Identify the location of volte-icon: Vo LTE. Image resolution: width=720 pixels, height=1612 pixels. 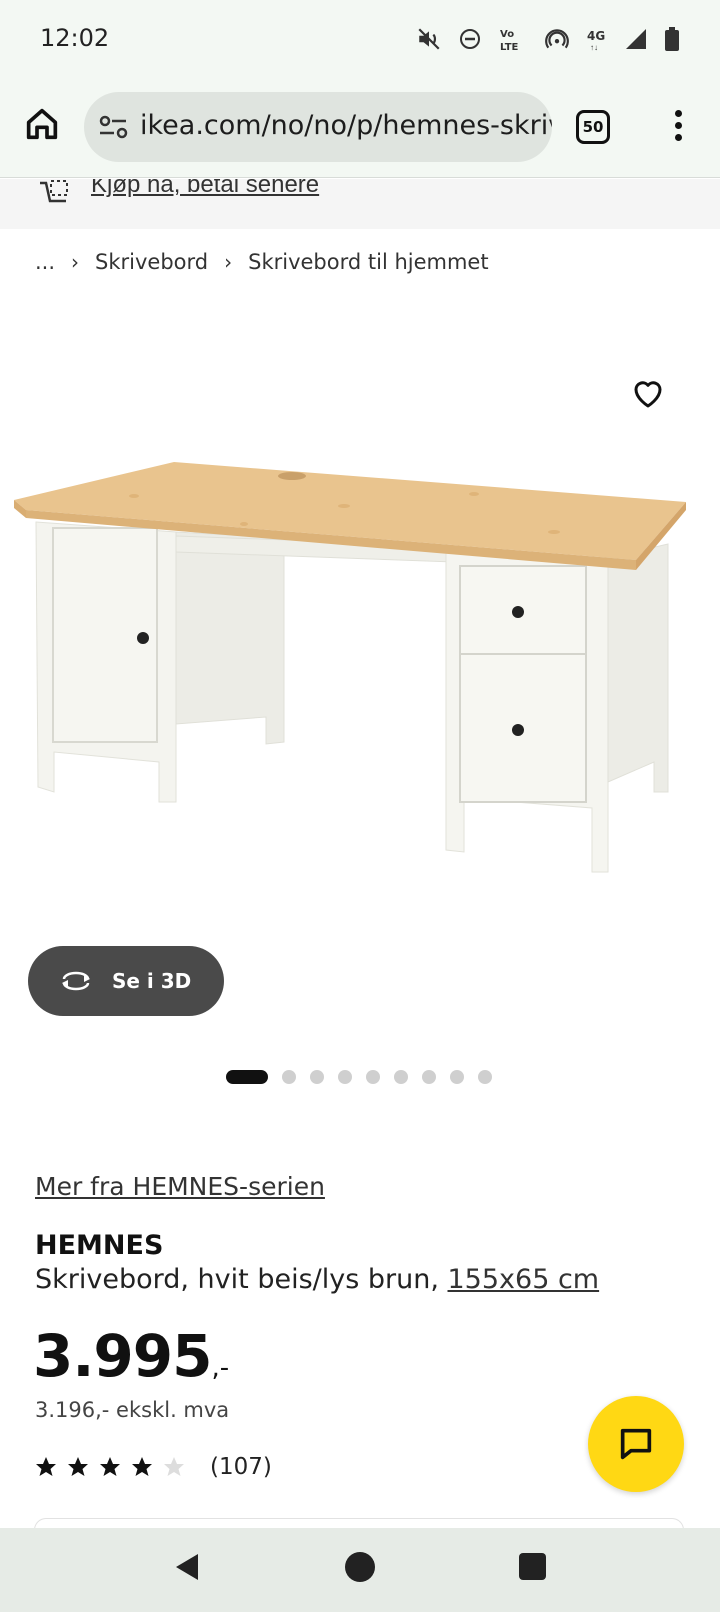
(509, 40).